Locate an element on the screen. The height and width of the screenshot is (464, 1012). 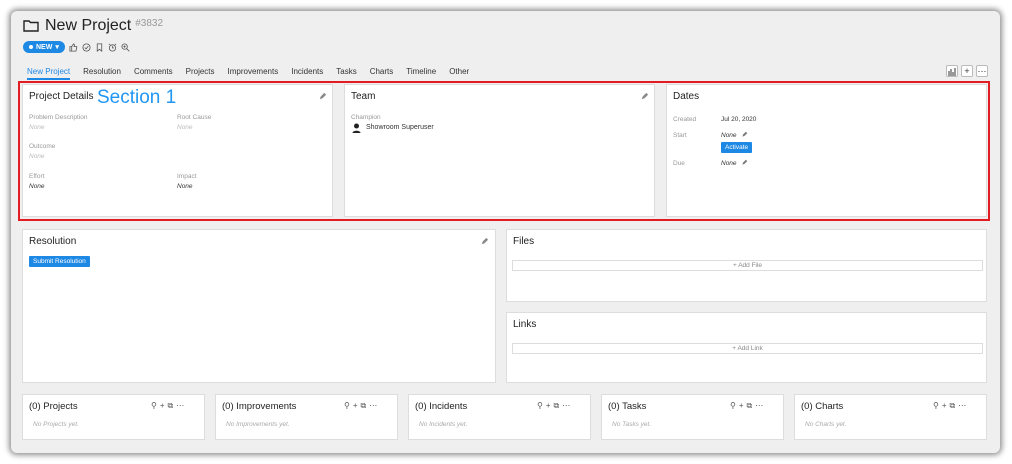
chart-view-button is located at coordinates (952, 71).